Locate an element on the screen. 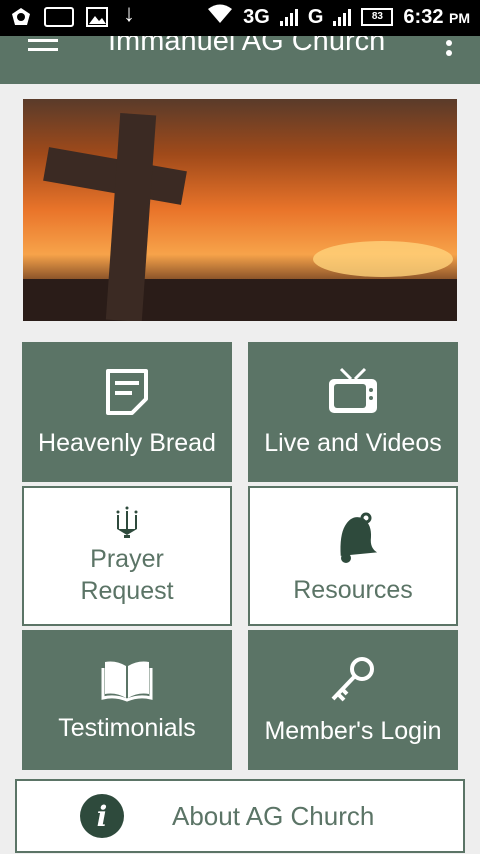 The height and width of the screenshot is (854, 480). about-label: About AG Church is located at coordinates (273, 815).